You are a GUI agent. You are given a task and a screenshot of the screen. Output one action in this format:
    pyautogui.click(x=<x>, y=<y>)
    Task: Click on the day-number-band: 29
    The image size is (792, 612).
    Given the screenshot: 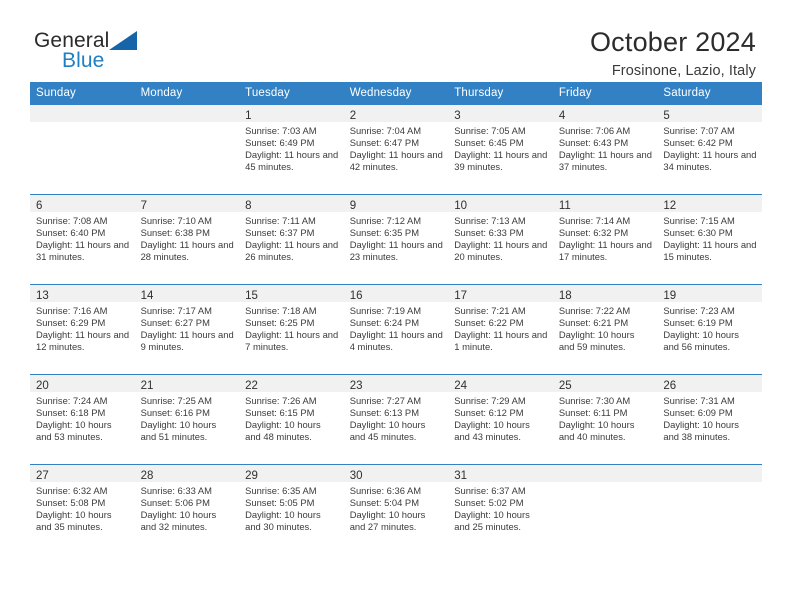 What is the action you would take?
    pyautogui.click(x=291, y=473)
    